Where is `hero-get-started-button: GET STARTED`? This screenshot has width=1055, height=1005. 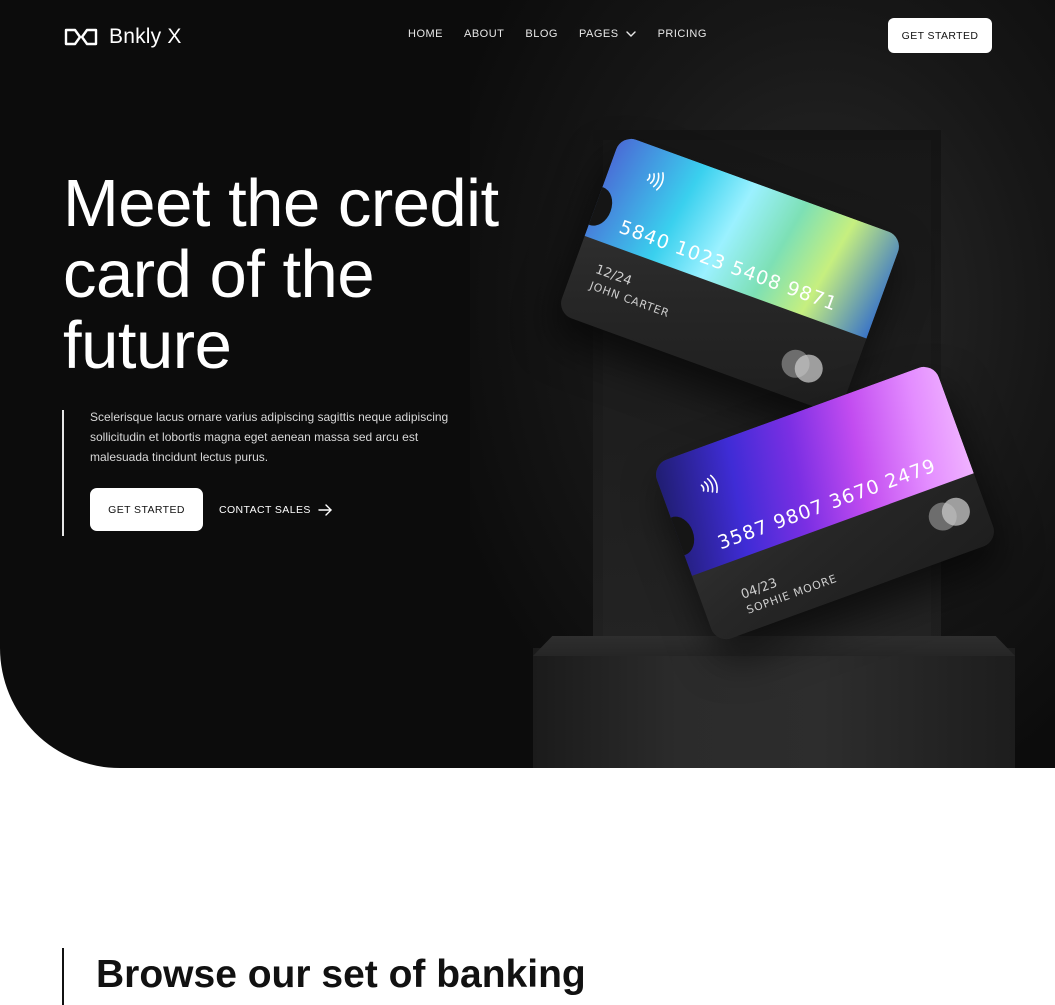
hero-get-started-button: GET STARTED is located at coordinates (146, 509).